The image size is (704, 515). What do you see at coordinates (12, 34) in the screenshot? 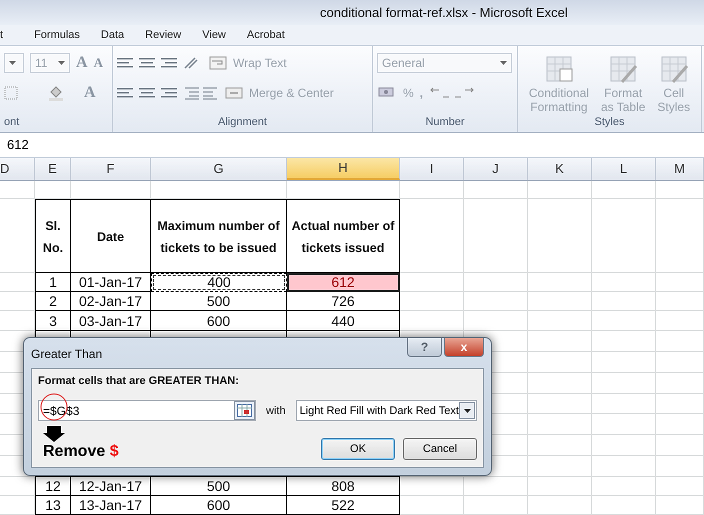
I see `ribbon-tab: t` at bounding box center [12, 34].